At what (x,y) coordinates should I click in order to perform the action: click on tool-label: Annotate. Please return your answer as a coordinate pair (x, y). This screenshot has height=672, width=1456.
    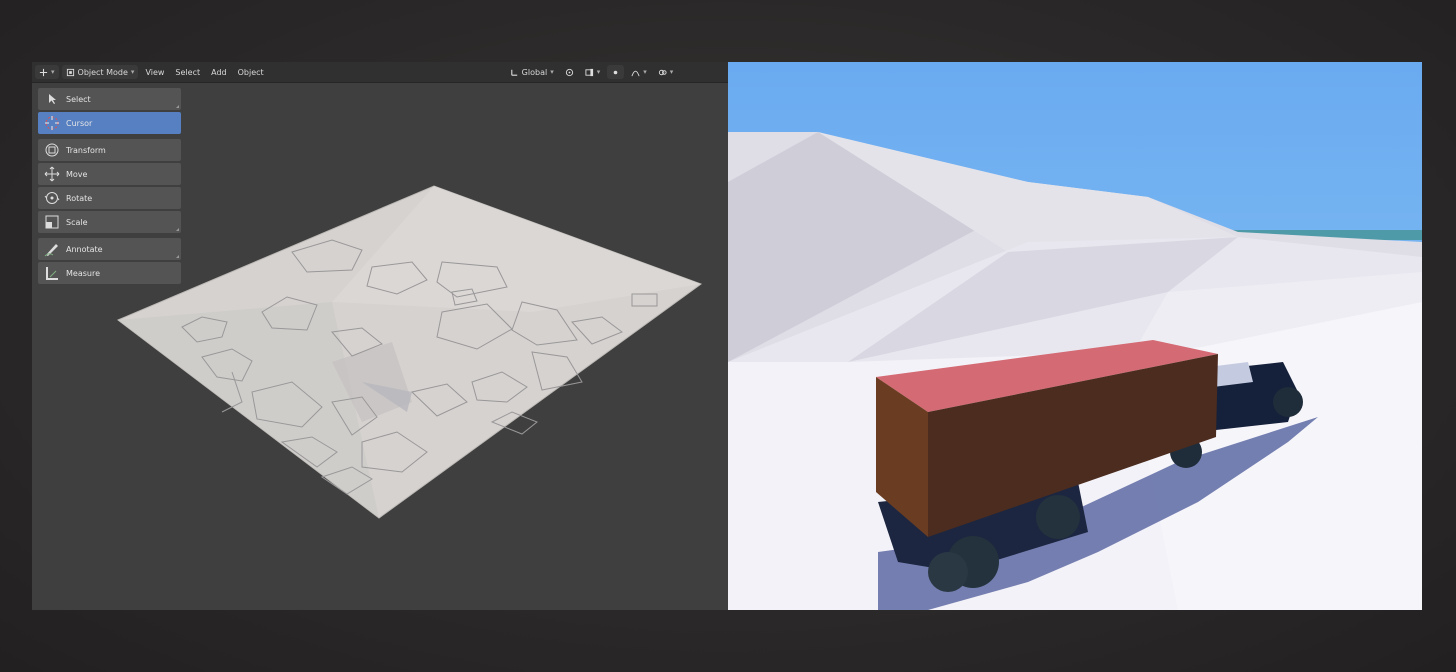
    Looking at the image, I should click on (84, 249).